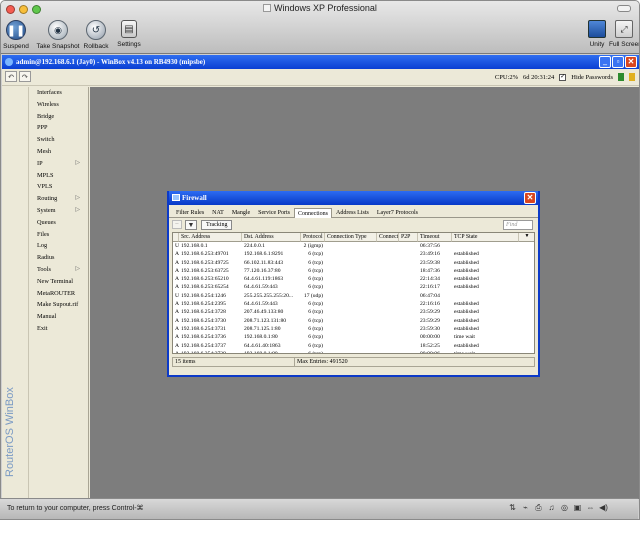 This screenshot has width=640, height=542. Describe the element at coordinates (190, 212) in the screenshot. I see `tab-filter-rules: Filter Rules` at that location.